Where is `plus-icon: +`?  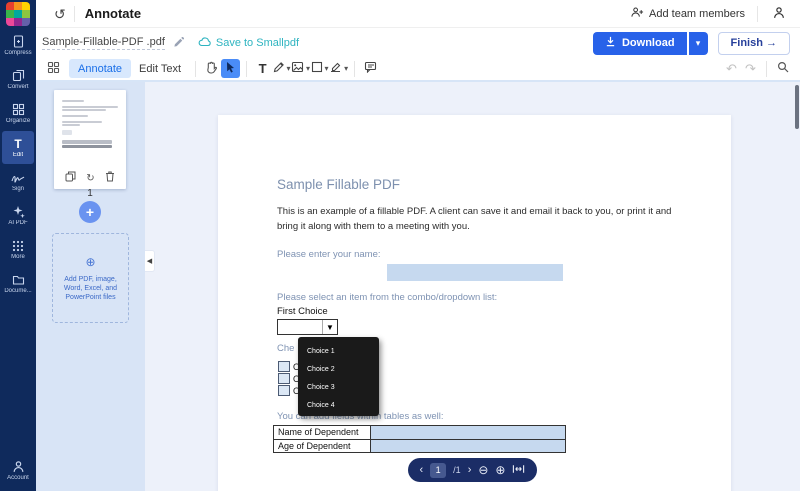 plus-icon: + is located at coordinates (90, 212).